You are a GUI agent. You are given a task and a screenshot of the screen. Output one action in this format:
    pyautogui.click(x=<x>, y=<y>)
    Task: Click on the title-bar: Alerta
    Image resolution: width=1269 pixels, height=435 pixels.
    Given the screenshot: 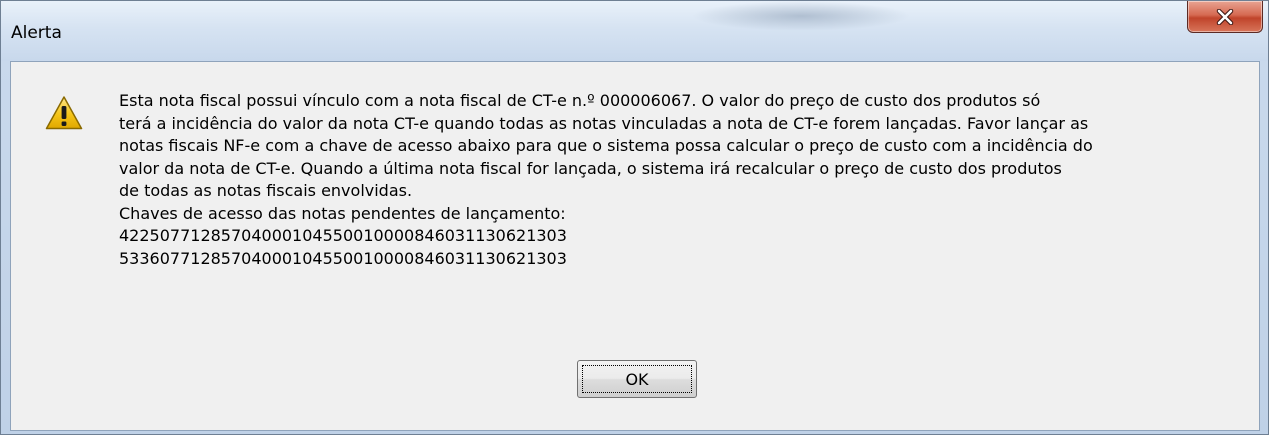 What is the action you would take?
    pyautogui.click(x=634, y=31)
    